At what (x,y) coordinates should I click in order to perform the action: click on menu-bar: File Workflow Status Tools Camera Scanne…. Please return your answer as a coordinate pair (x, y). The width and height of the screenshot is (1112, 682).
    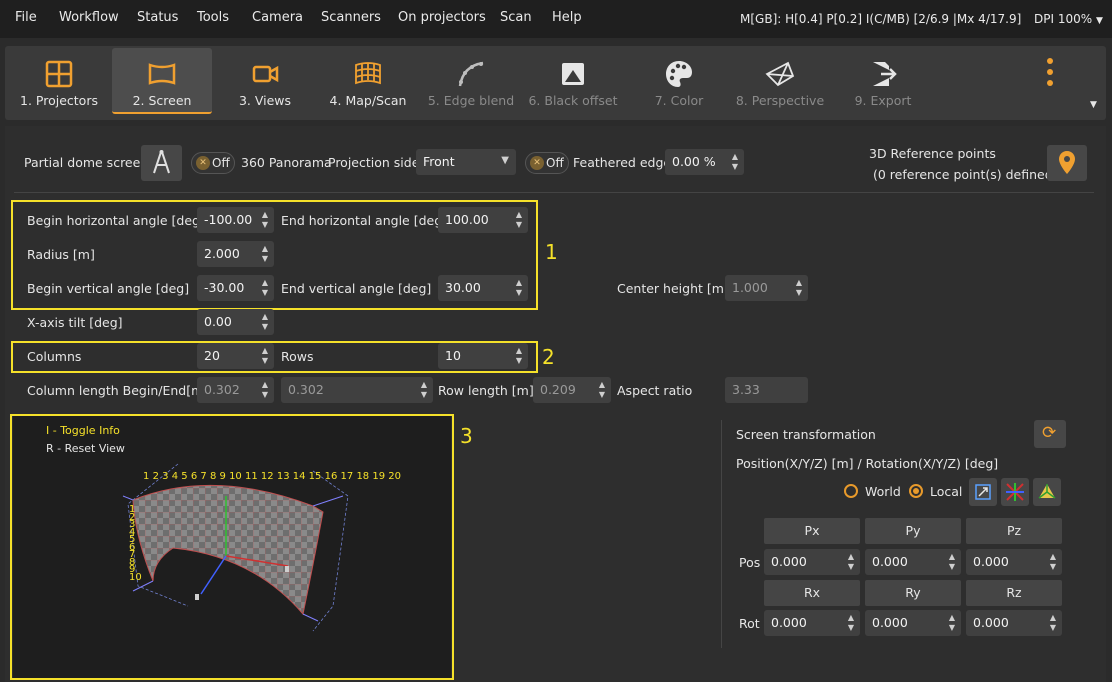
    Looking at the image, I should click on (556, 19).